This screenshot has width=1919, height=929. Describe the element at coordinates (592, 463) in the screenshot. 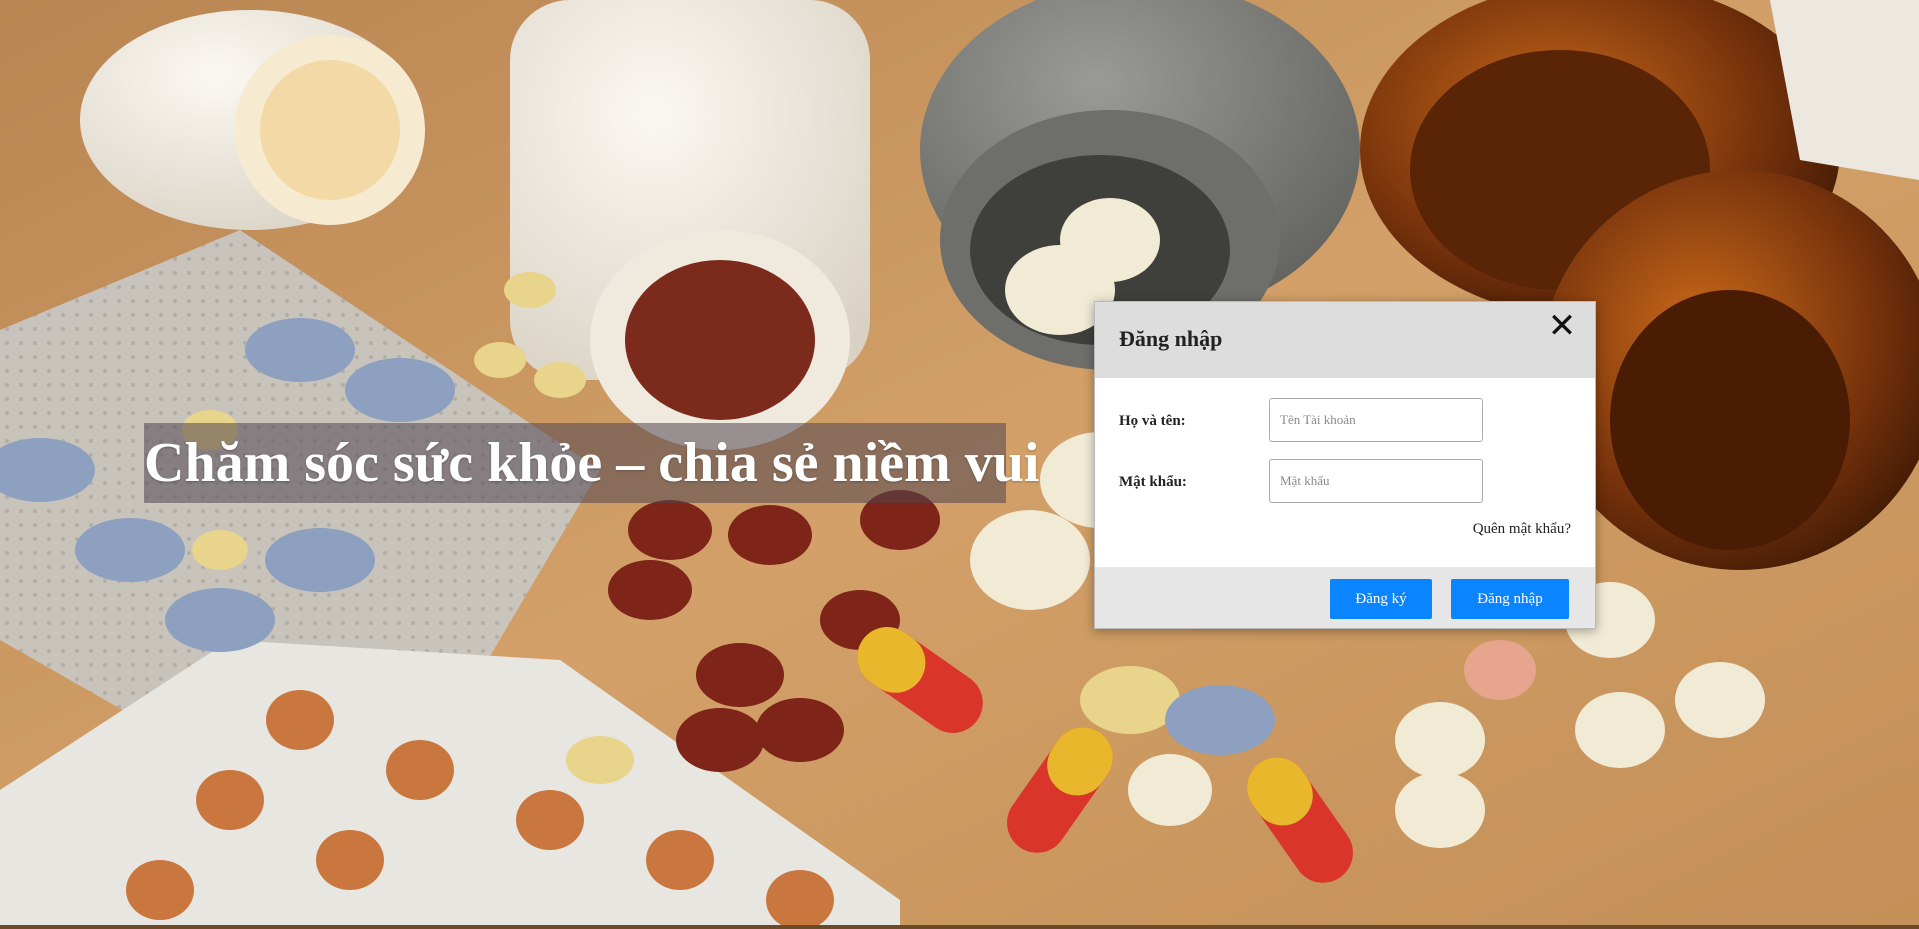

I see `hero-slogan: Chăm sóc sức khỏe – chia sẻ niềm vui` at that location.